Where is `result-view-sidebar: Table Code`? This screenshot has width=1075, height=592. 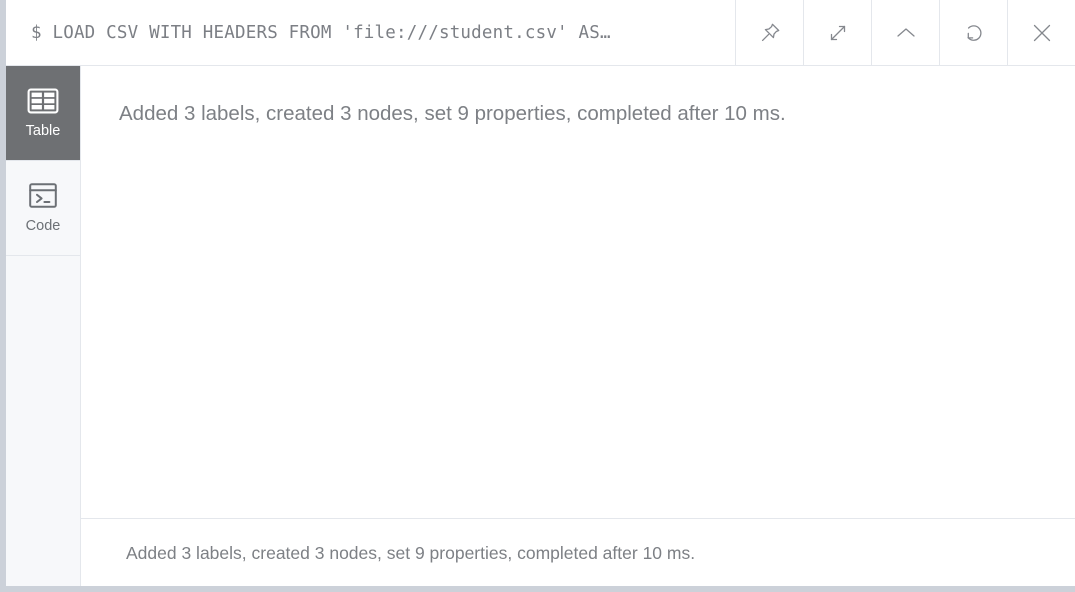 result-view-sidebar: Table Code is located at coordinates (43, 326).